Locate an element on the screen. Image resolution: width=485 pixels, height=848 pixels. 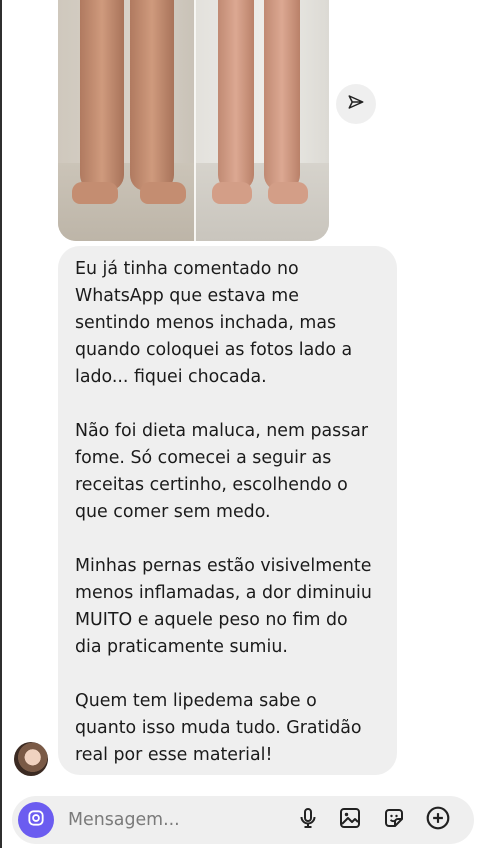
gallery-button is located at coordinates (350, 820).